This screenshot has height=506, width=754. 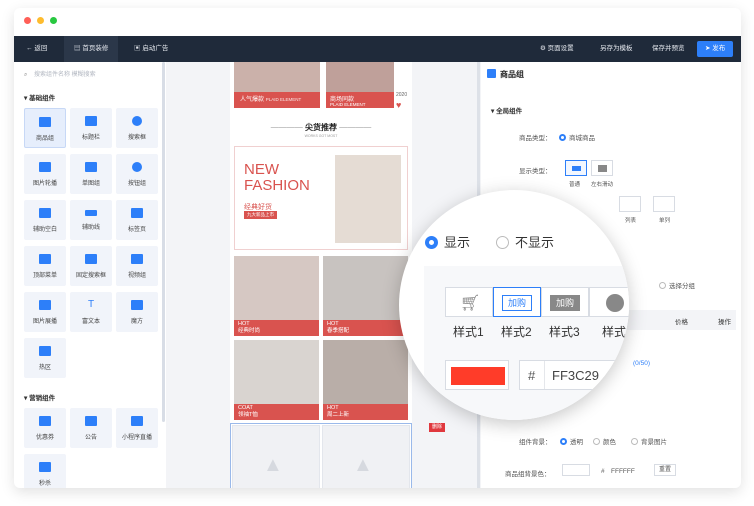 What do you see at coordinates (45, 467) in the screenshot?
I see `flash-sale-icon` at bounding box center [45, 467].